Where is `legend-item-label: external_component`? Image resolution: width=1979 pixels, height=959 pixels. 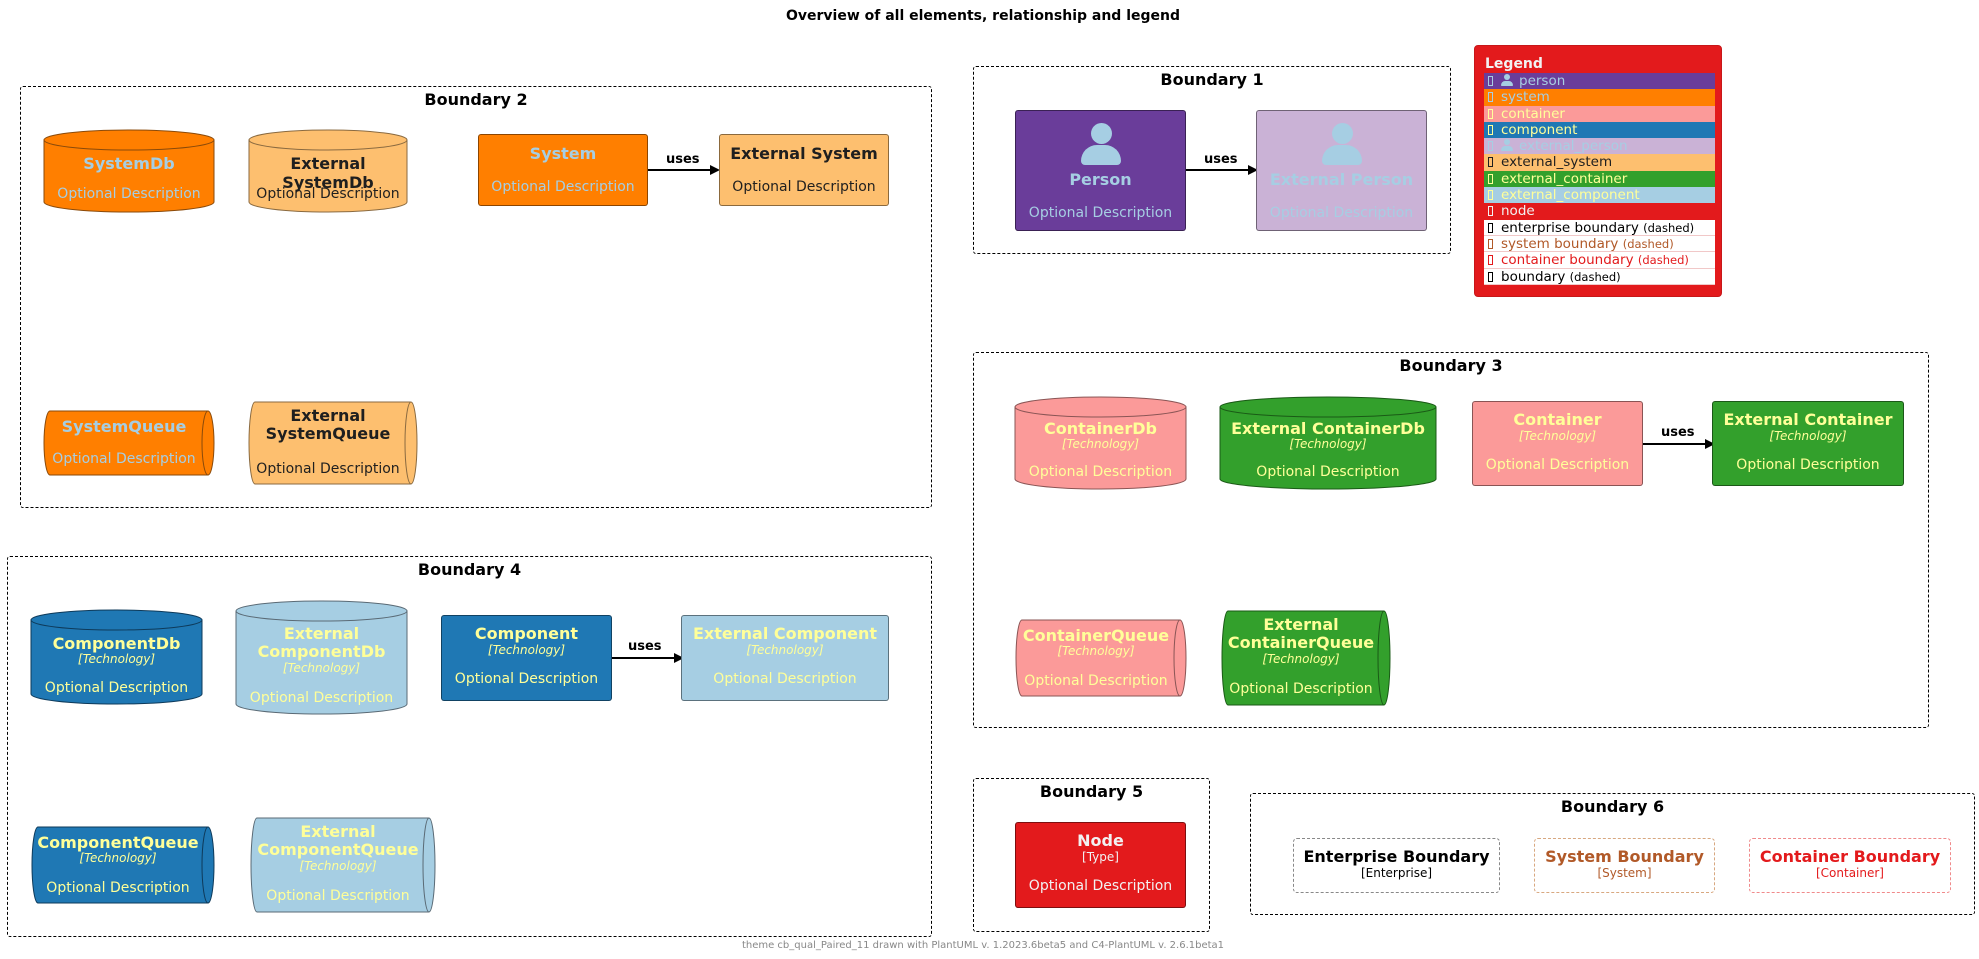
legend-item-label: external_component is located at coordinates (1570, 195).